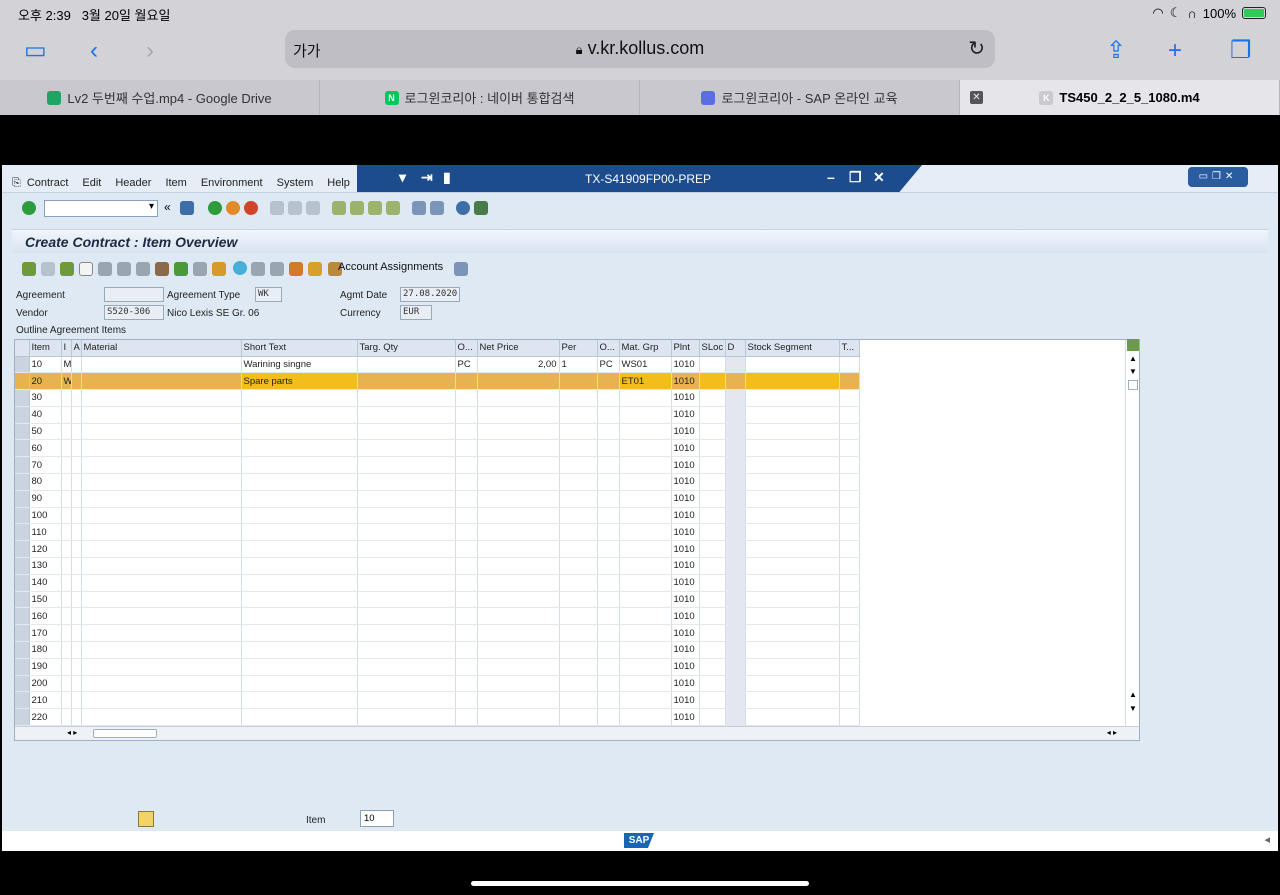 The width and height of the screenshot is (1280, 895). Describe the element at coordinates (48, 269) in the screenshot. I see `item-detail-icon` at that location.